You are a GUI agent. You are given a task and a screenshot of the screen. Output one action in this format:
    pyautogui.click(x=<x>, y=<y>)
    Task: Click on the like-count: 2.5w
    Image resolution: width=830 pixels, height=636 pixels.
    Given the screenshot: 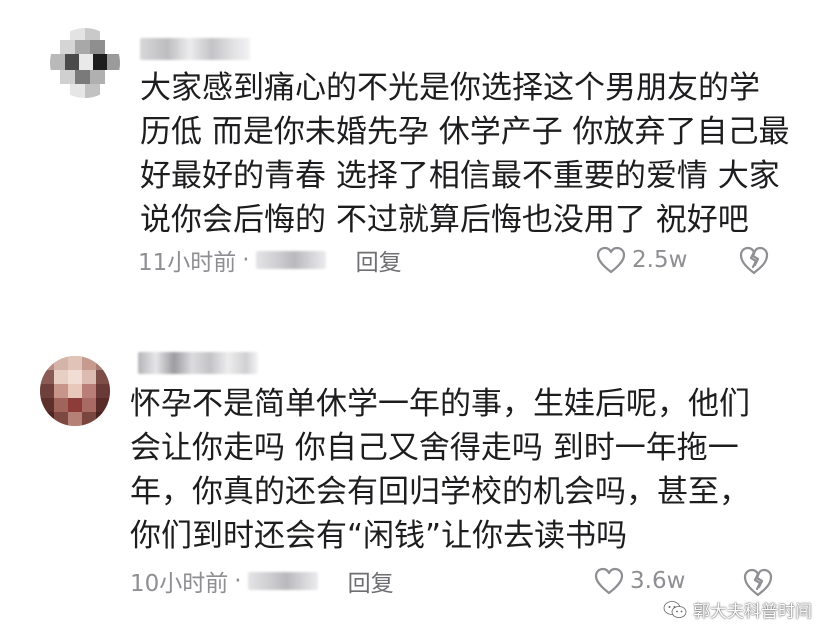 What is the action you would take?
    pyautogui.click(x=660, y=260)
    